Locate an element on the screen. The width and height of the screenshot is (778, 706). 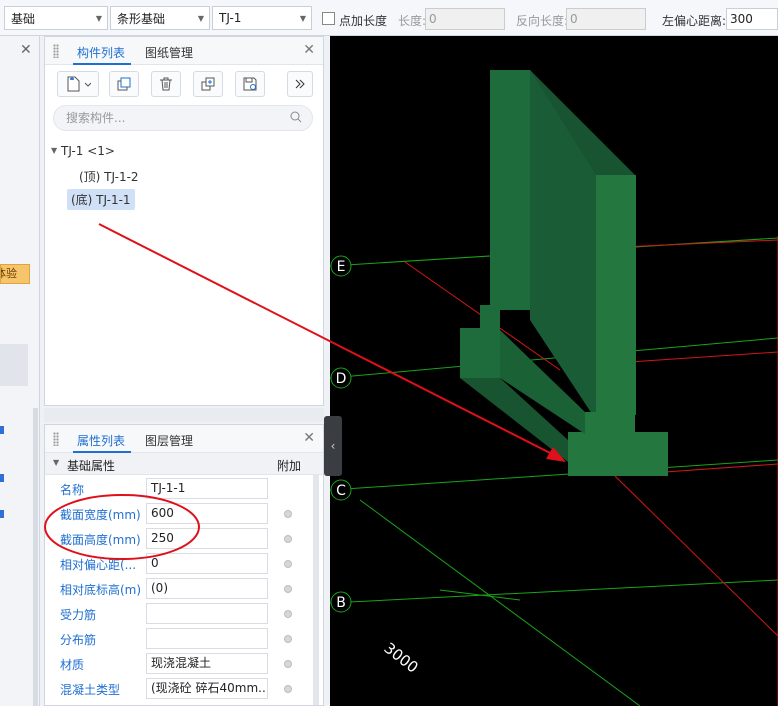
left-offset-label: 左偏心距离: is located at coordinates (694, 21).